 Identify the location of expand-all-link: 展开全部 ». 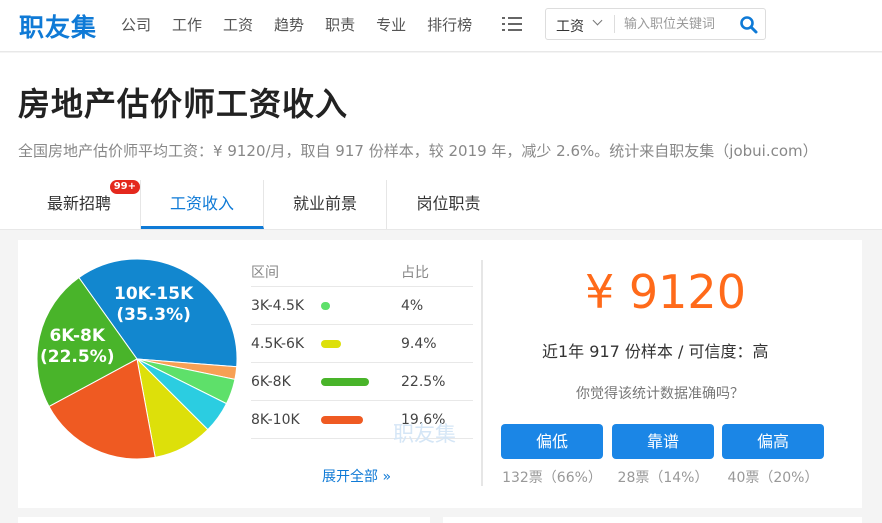
(356, 476).